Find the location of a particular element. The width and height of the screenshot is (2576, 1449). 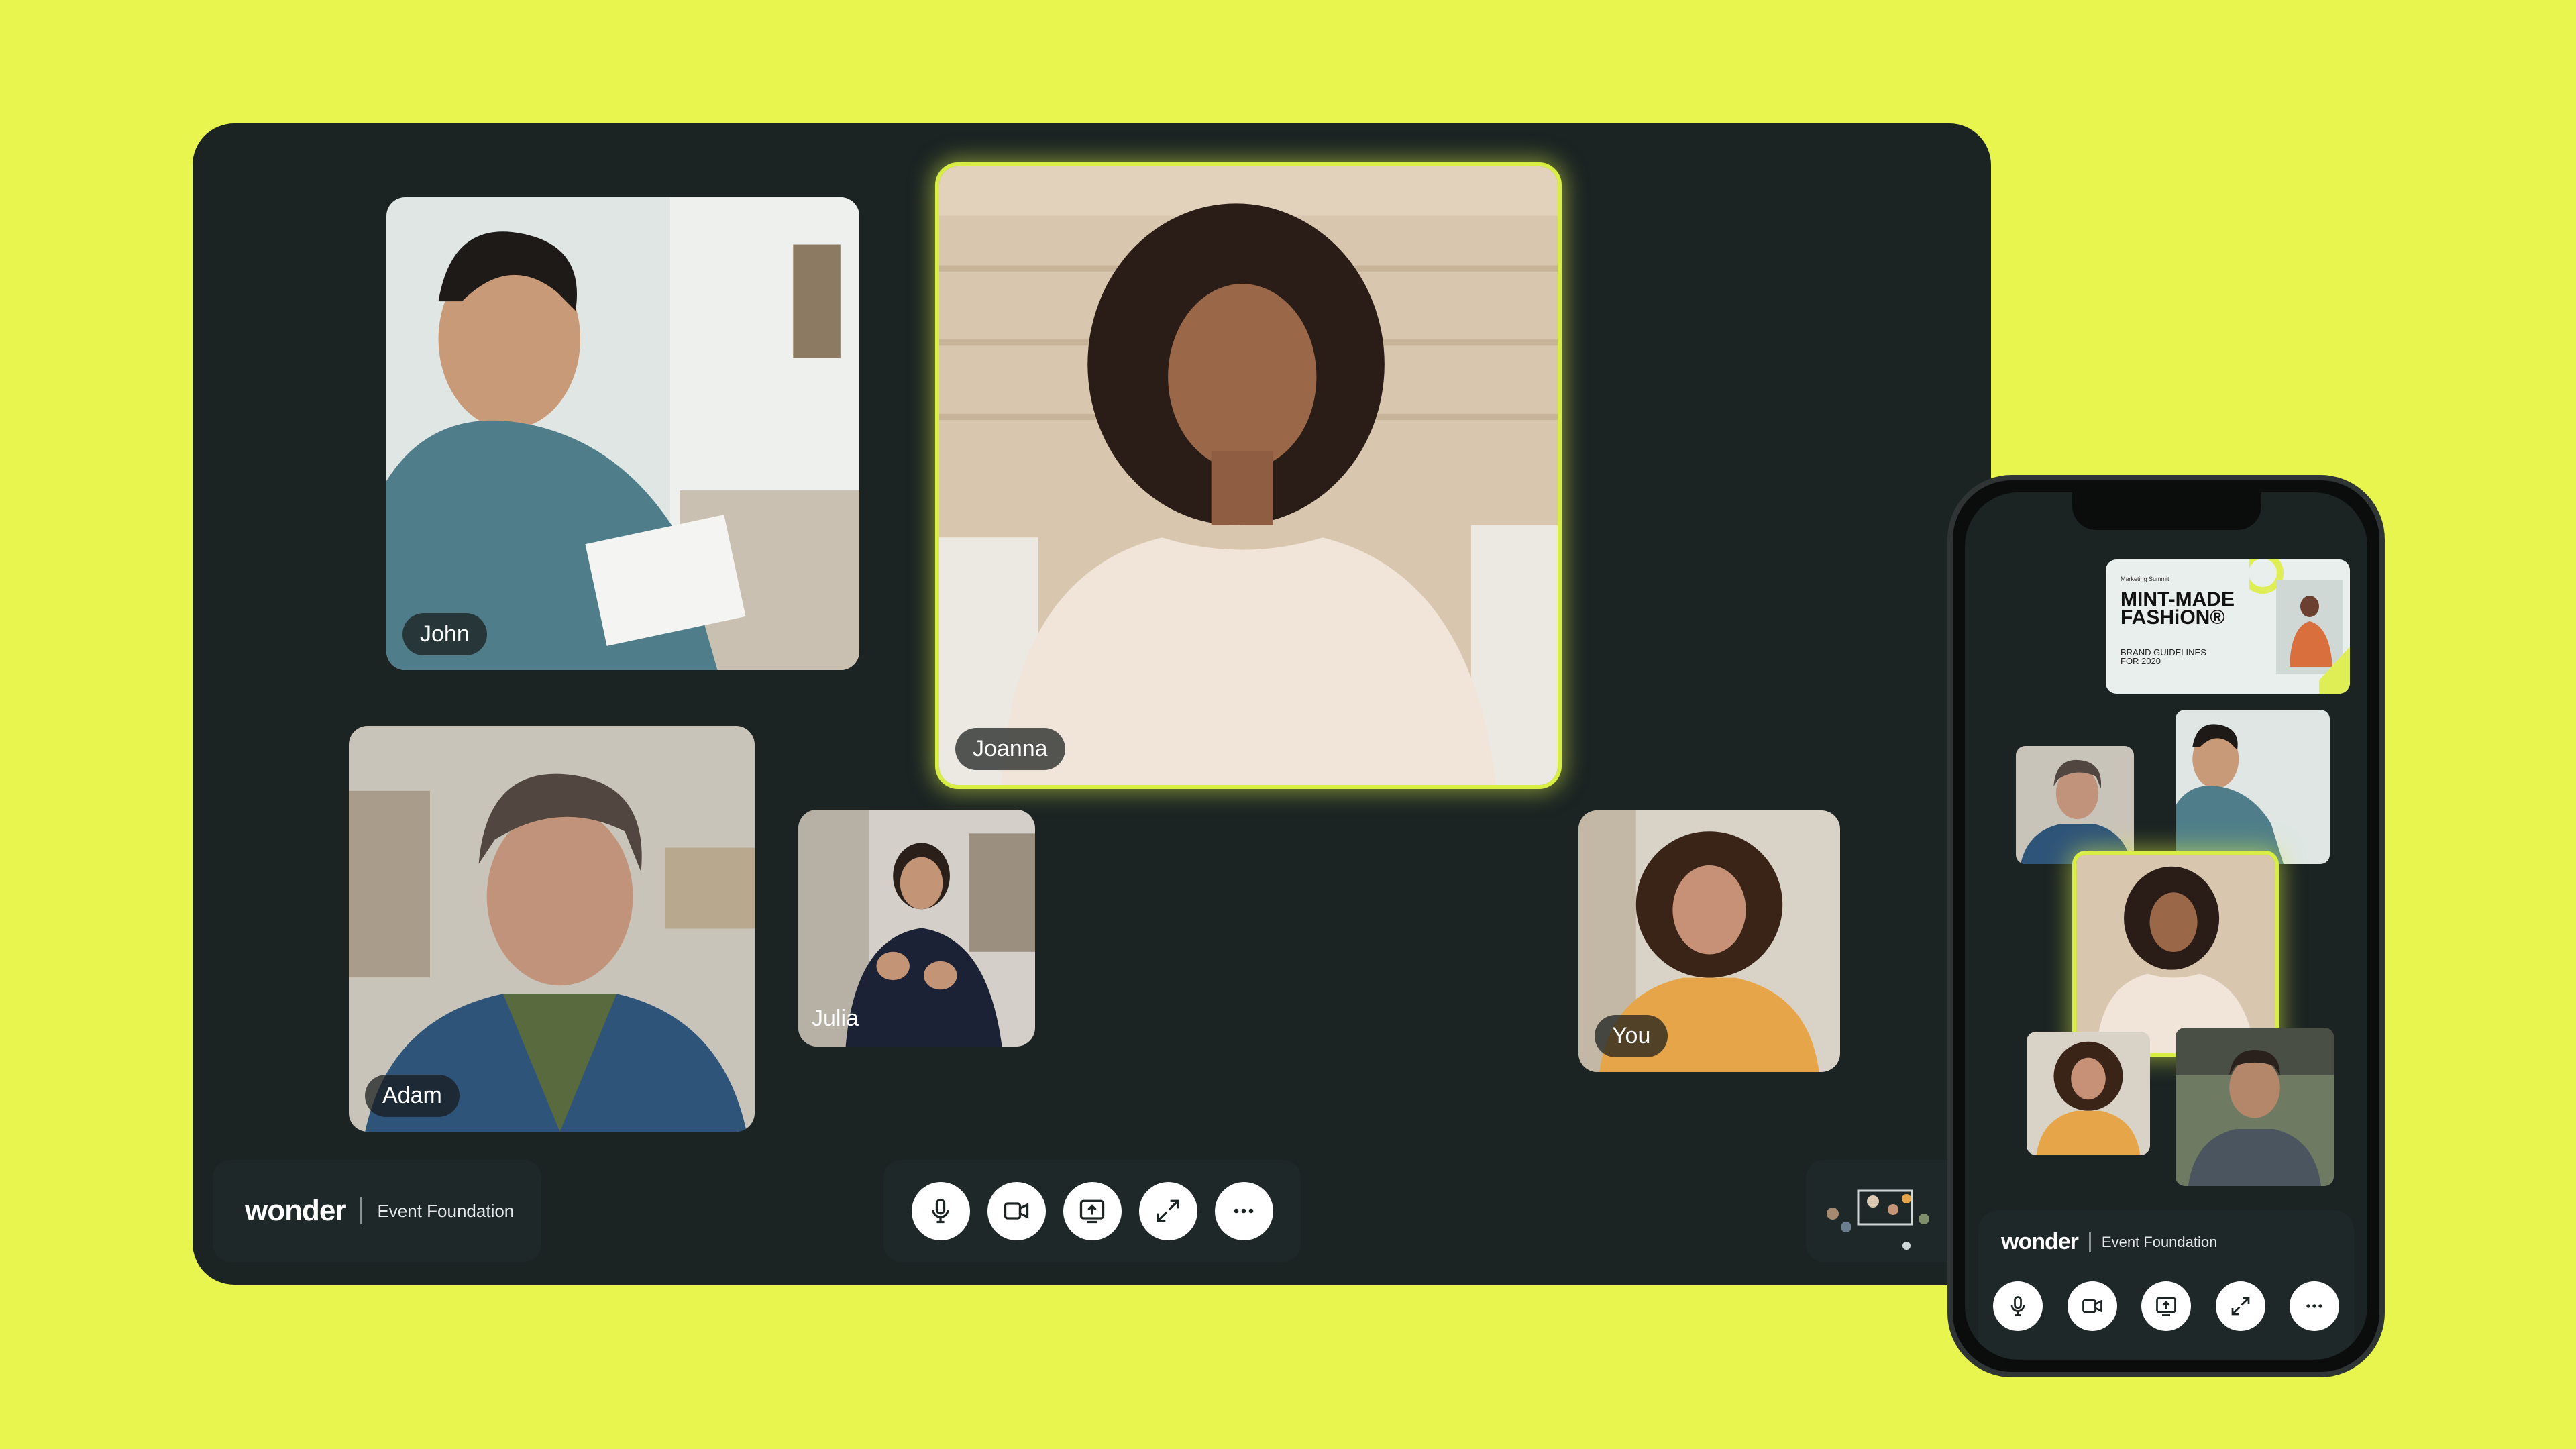

slide-title: MINT-MADE FASHiON® is located at coordinates (2178, 608).